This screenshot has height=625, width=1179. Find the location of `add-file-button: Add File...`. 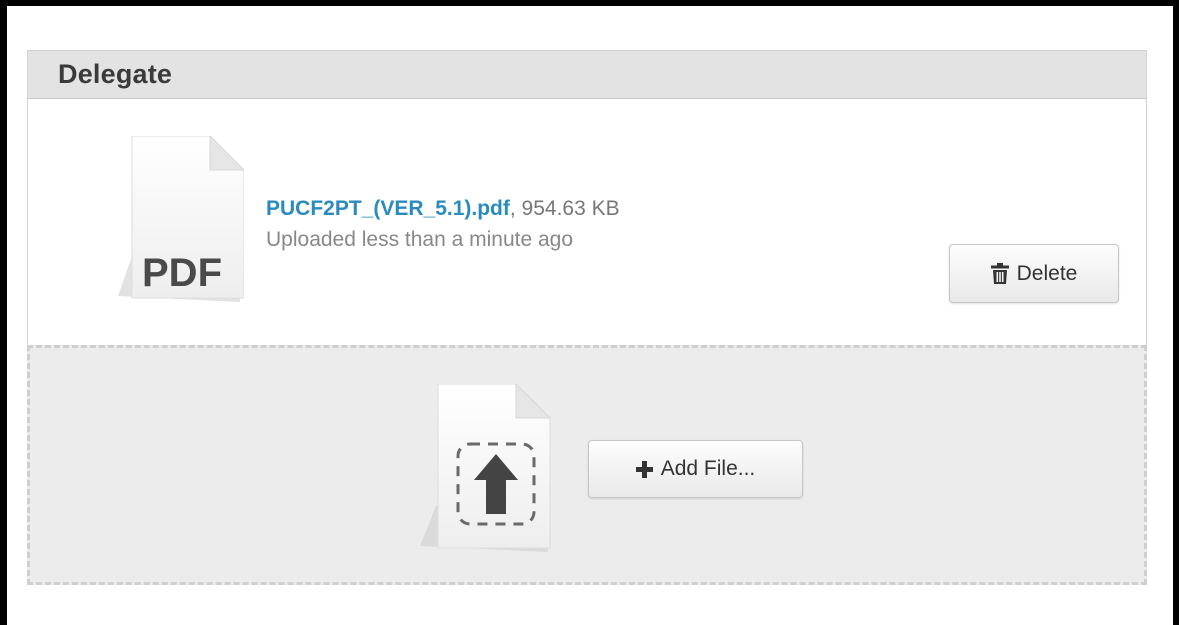

add-file-button: Add File... is located at coordinates (695, 469).